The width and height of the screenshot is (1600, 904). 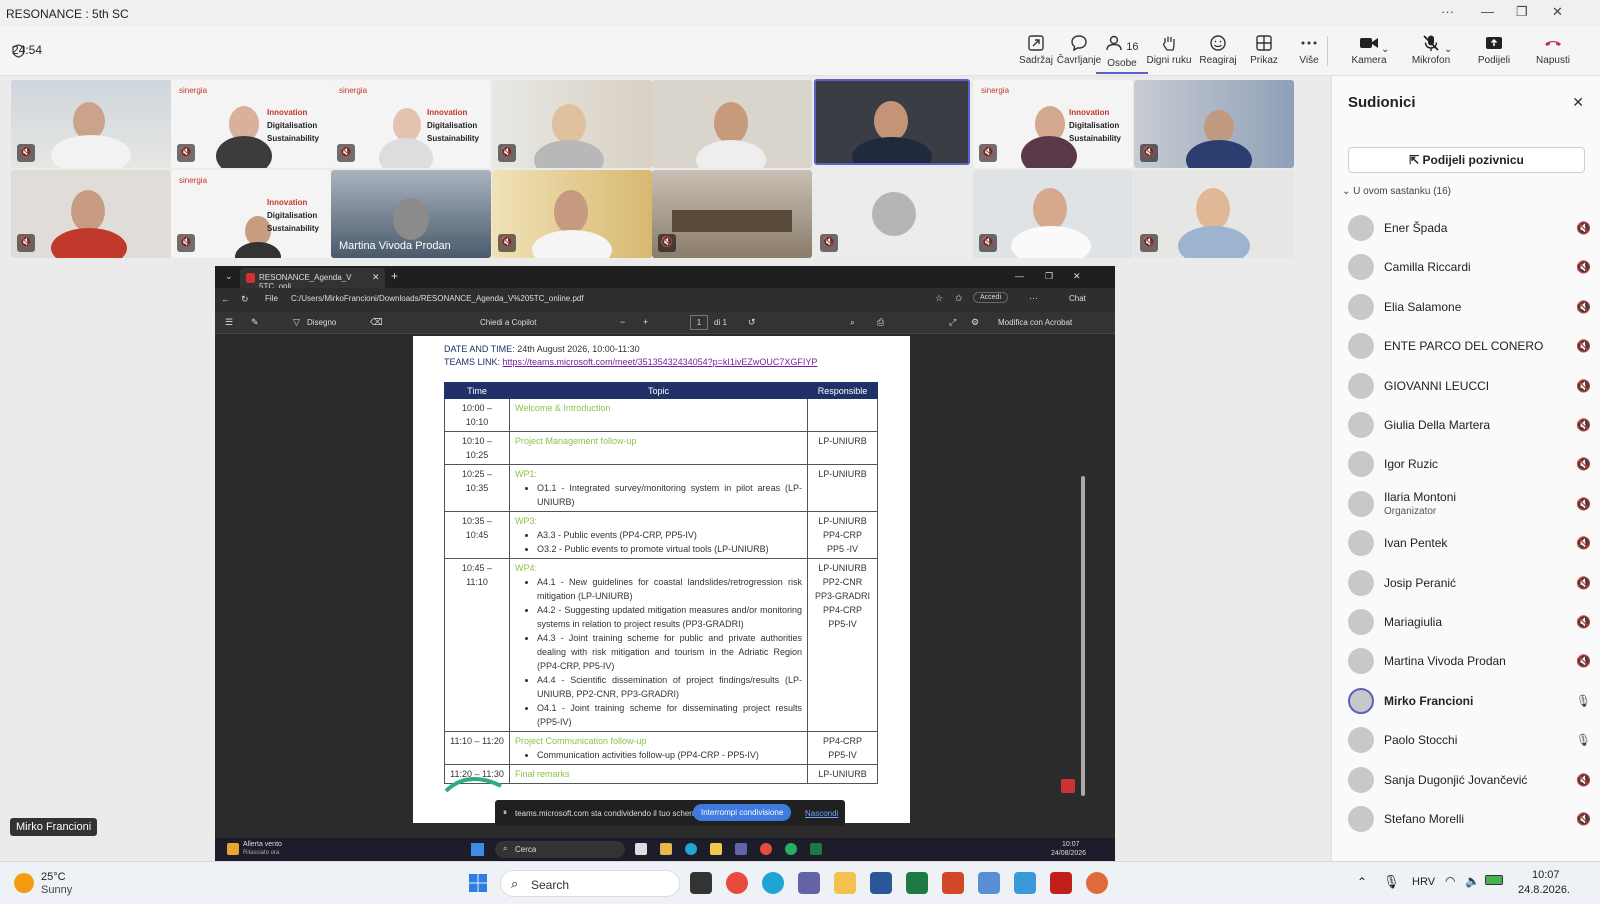 What do you see at coordinates (1472, 881) in the screenshot?
I see `volume-icon: 🔈` at bounding box center [1472, 881].